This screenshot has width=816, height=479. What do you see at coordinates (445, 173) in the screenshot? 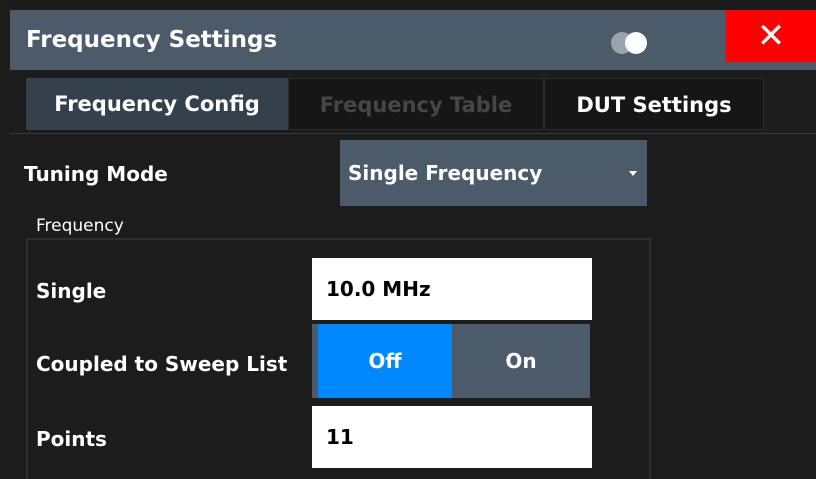
I see `tuning-mode-value: Single Frequency` at bounding box center [445, 173].